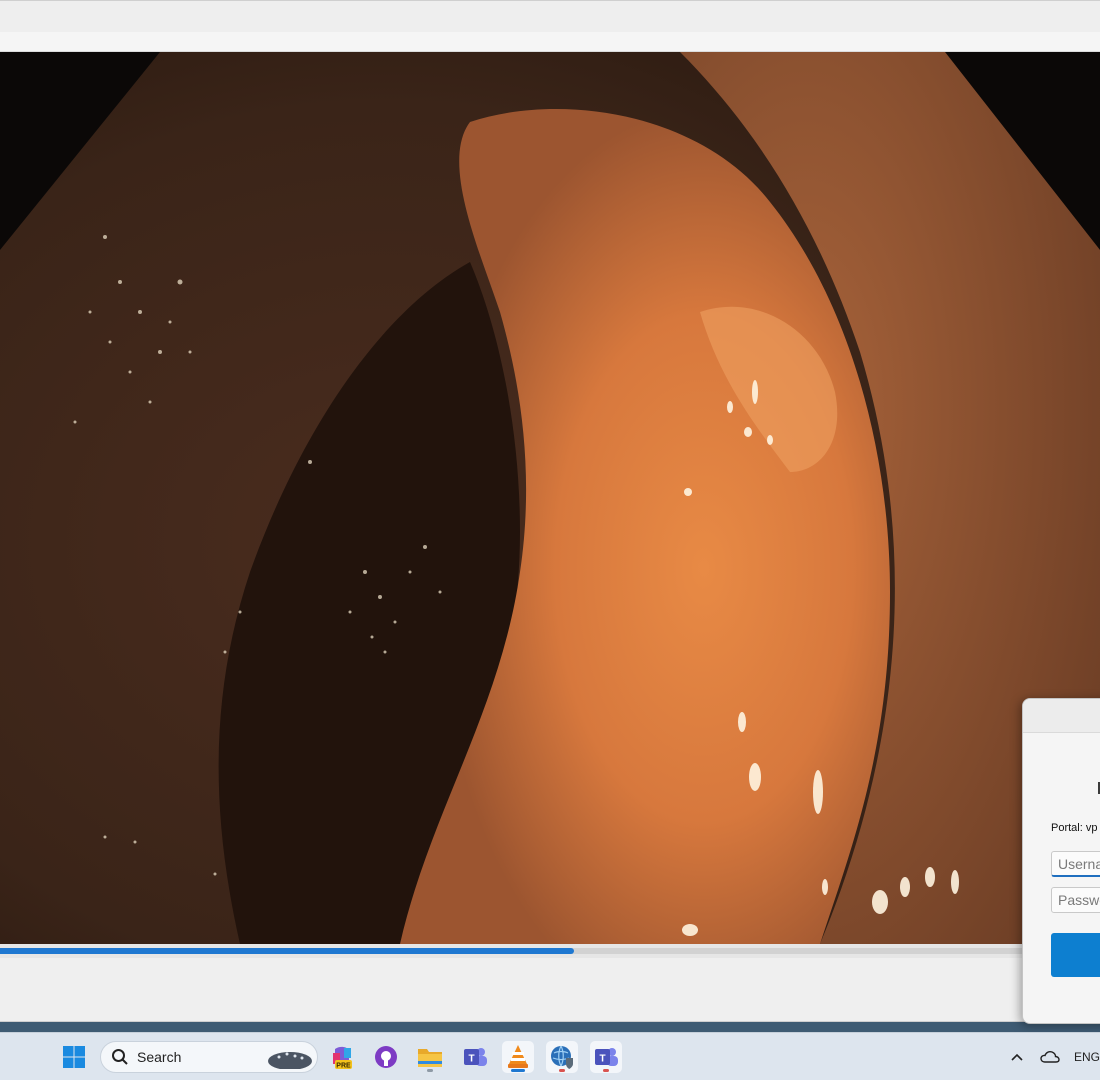  What do you see at coordinates (1074, 828) in the screenshot?
I see `portal-label: Portal: vp` at bounding box center [1074, 828].